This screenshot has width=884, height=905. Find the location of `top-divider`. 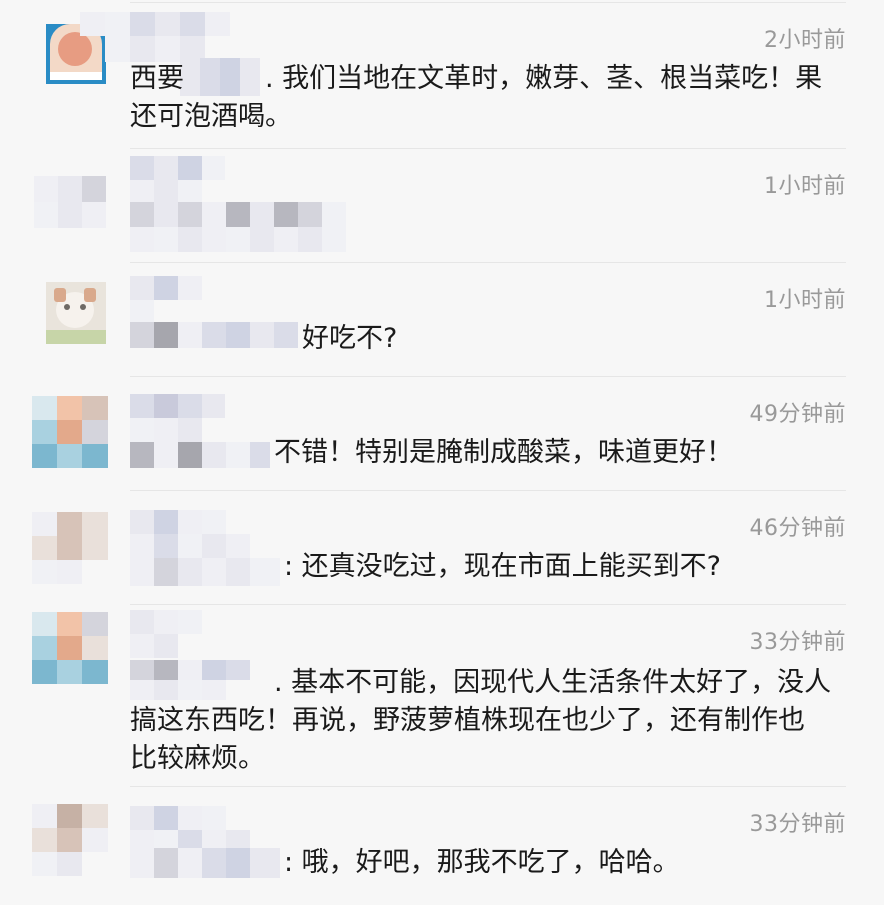

top-divider is located at coordinates (488, 2).